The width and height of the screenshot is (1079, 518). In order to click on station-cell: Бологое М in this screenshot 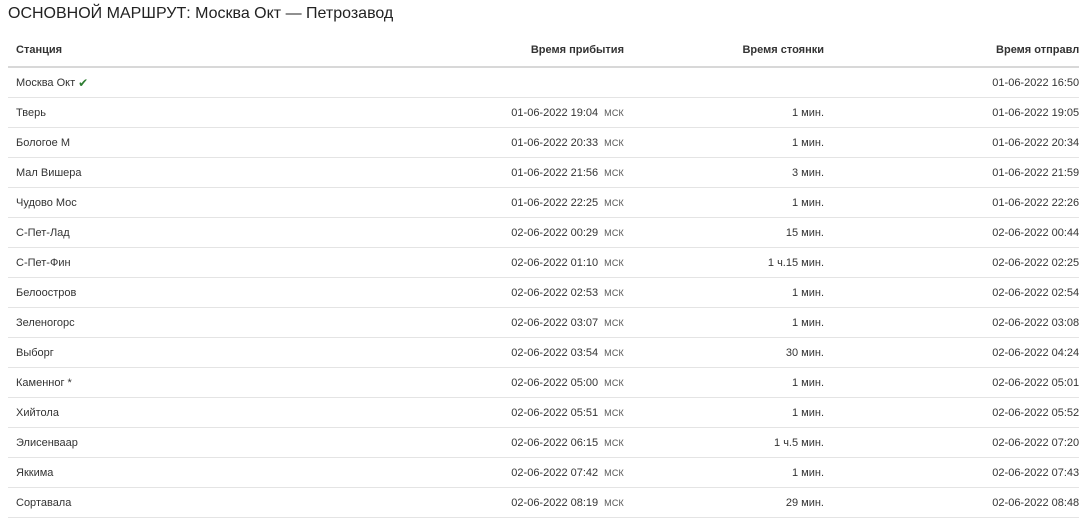, I will do `click(92, 142)`.